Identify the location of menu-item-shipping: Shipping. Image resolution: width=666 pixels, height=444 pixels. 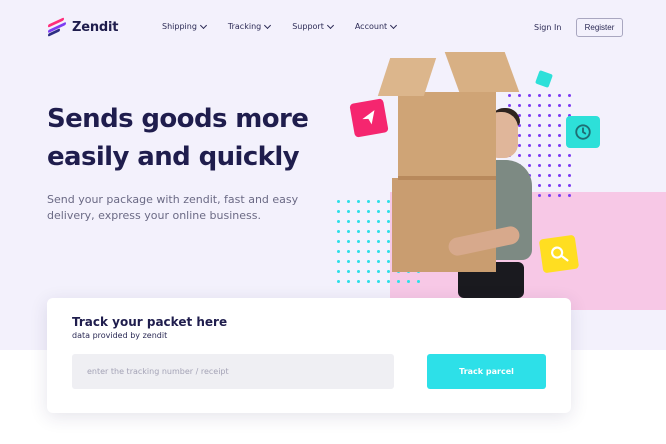
(184, 26).